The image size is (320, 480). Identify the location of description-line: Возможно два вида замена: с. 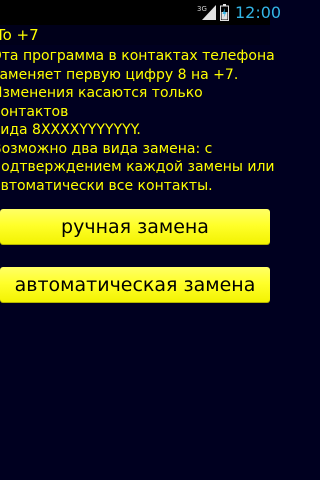
(106, 148).